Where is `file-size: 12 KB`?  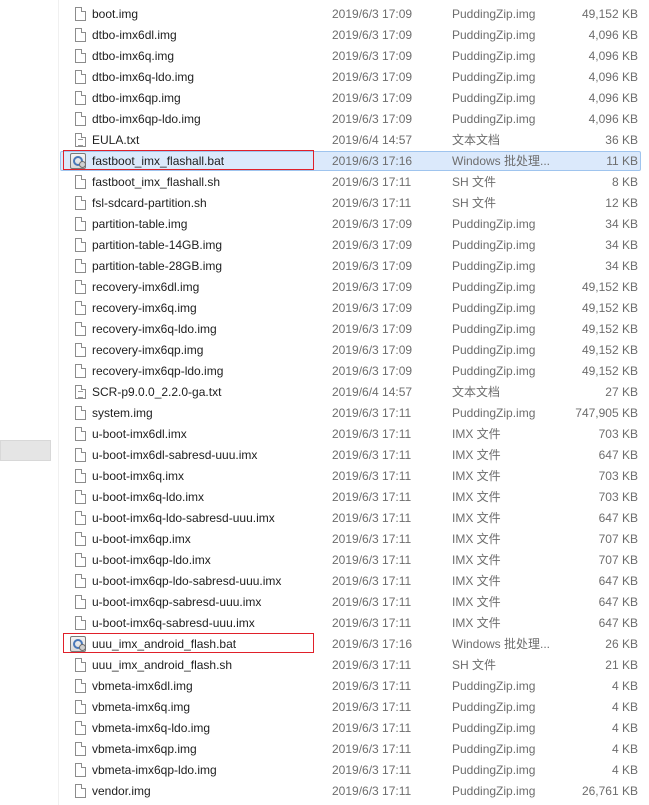 file-size: 12 KB is located at coordinates (621, 203).